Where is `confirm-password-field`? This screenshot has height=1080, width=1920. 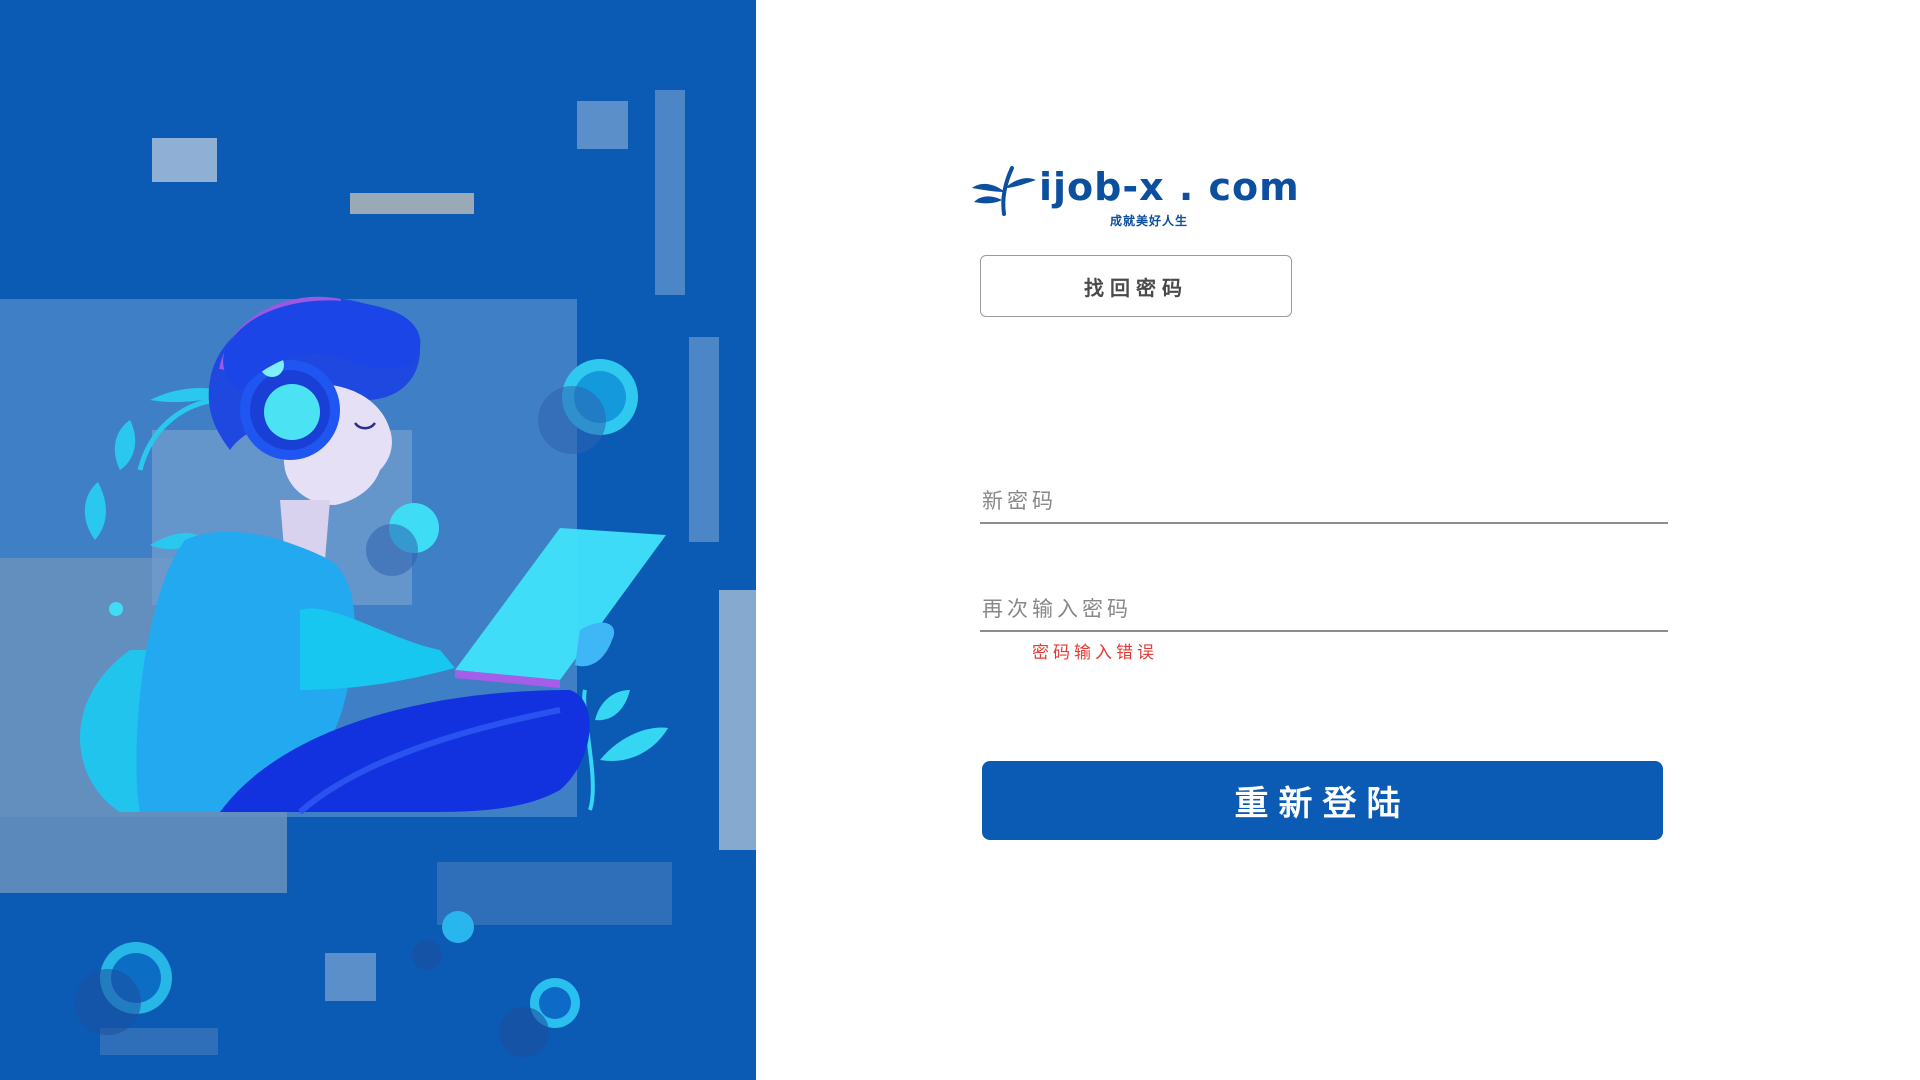 confirm-password-field is located at coordinates (1324, 608).